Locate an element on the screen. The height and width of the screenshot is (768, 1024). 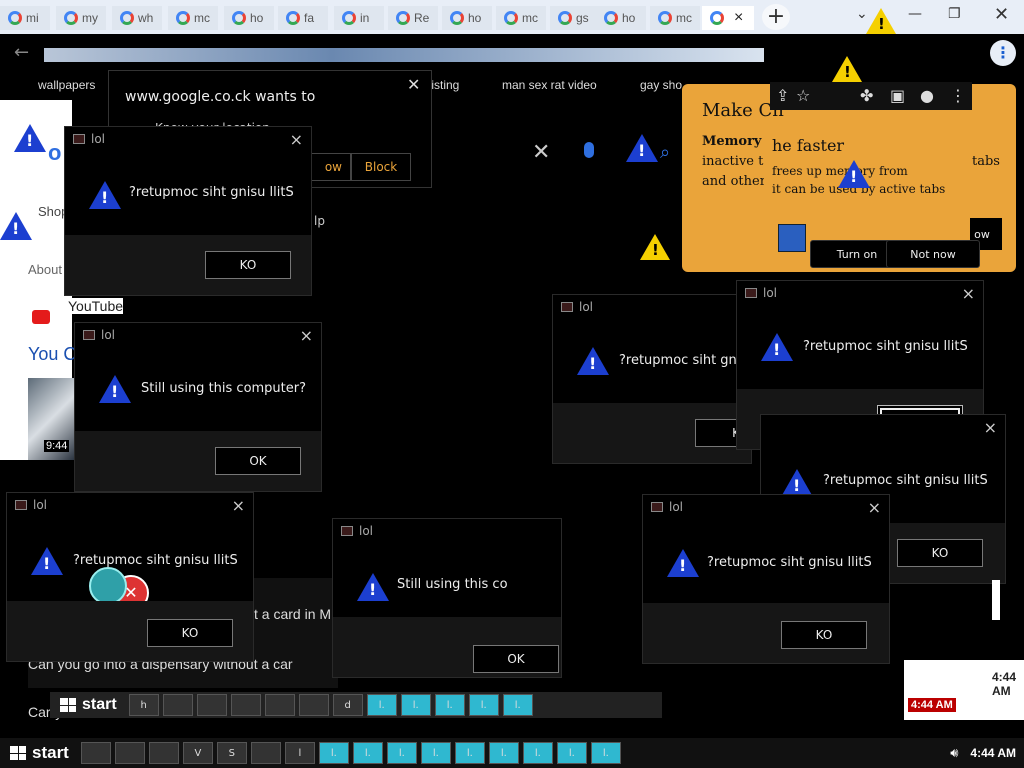
search-icon: ⌕ is located at coordinates (665, 152).